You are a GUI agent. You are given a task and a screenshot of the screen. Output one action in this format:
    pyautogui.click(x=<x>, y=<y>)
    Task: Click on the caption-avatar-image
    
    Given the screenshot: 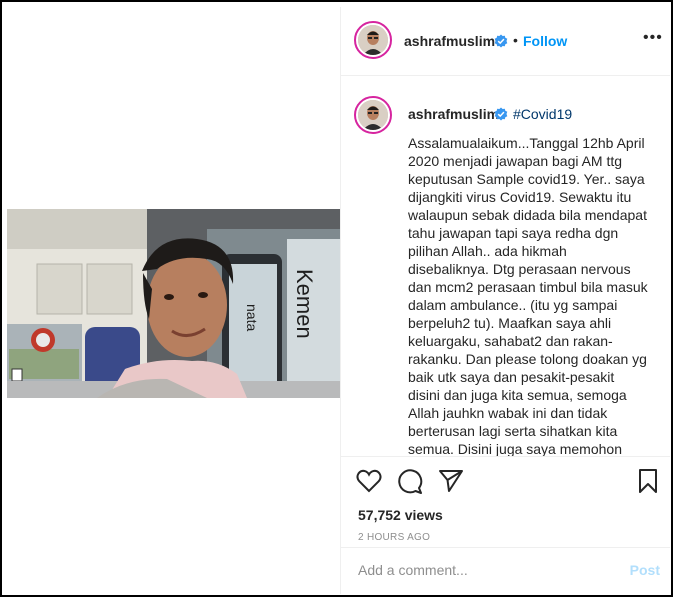 What is the action you would take?
    pyautogui.click(x=373, y=115)
    